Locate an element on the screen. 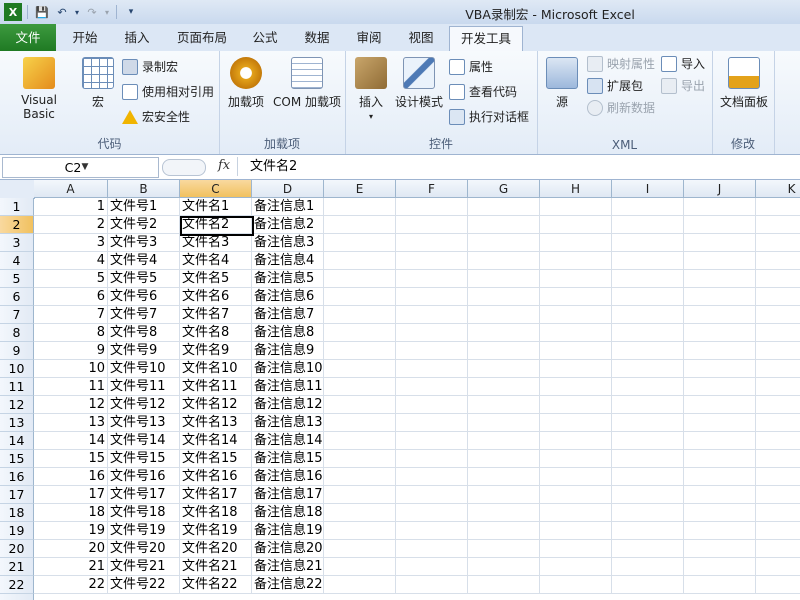 This screenshot has width=800, height=600. cell-d18: 备注信息18 is located at coordinates (288, 513).